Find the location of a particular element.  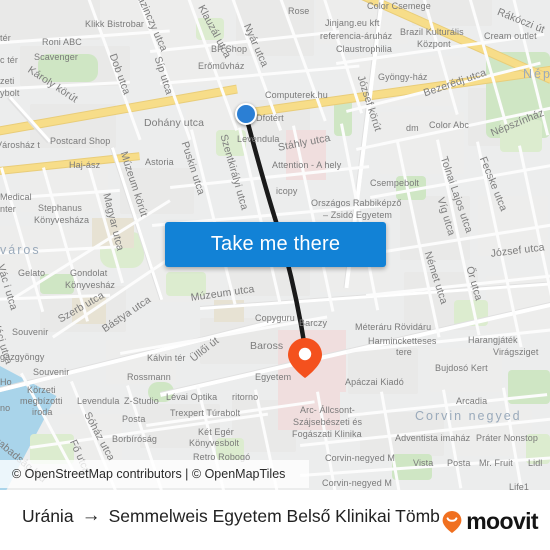

map-poi-label: icopy is located at coordinates (287, 191).